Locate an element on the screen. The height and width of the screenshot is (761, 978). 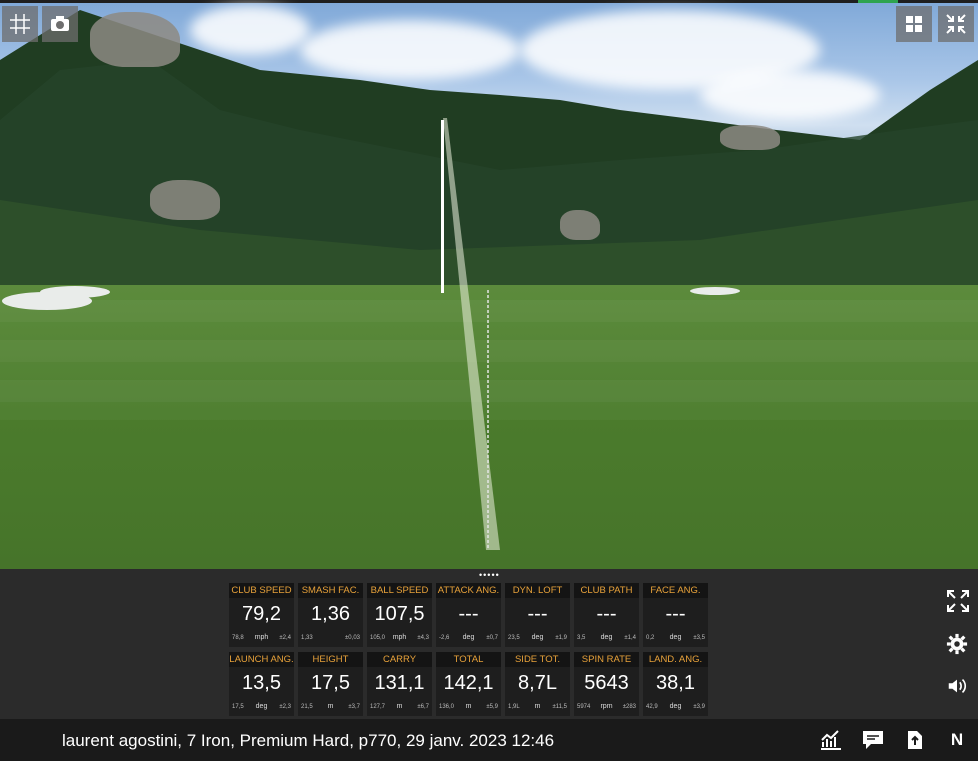
metric-label: CARRY is located at coordinates (399, 659).